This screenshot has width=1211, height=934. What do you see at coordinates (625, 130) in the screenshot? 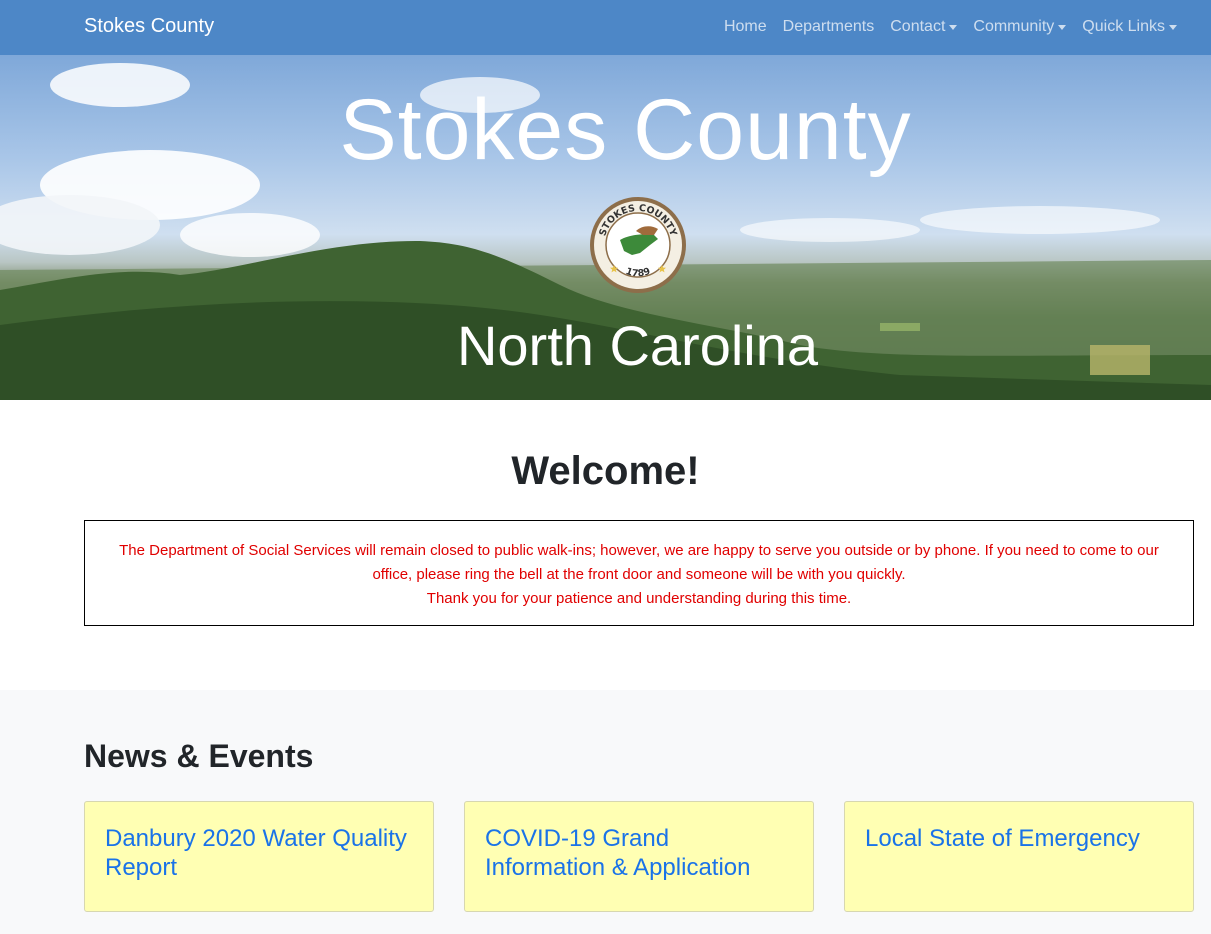
I see `hero-title: Stokes County` at bounding box center [625, 130].